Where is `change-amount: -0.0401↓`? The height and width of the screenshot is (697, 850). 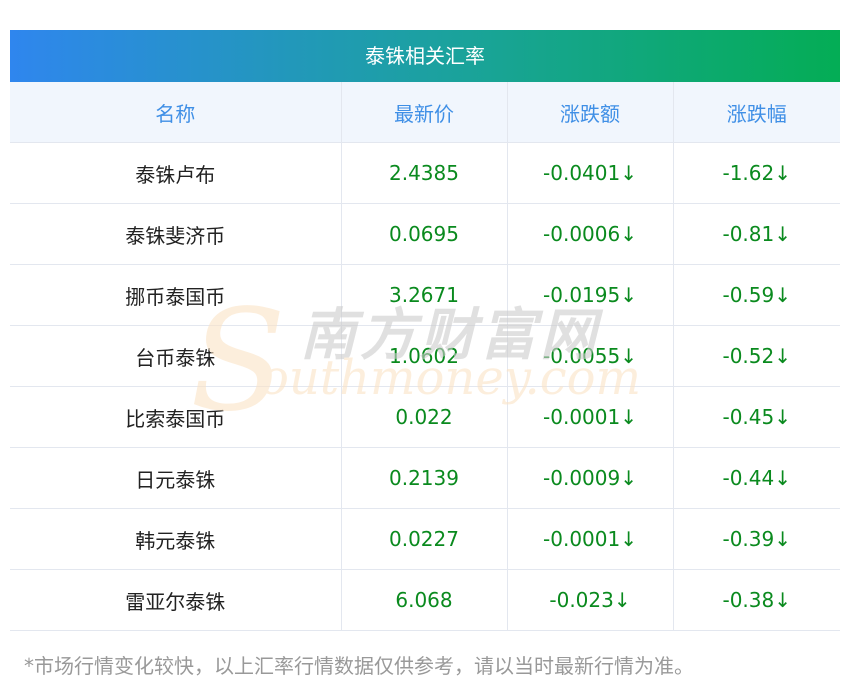
change-amount: -0.0401↓ is located at coordinates (590, 173).